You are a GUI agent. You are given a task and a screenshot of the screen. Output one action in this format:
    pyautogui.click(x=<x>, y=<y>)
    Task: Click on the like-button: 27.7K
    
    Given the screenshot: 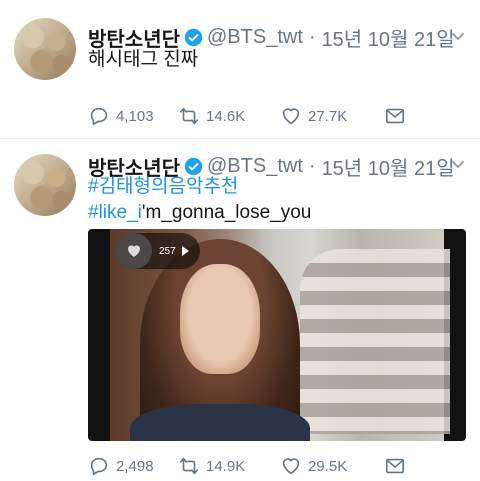 What is the action you would take?
    pyautogui.click(x=332, y=116)
    